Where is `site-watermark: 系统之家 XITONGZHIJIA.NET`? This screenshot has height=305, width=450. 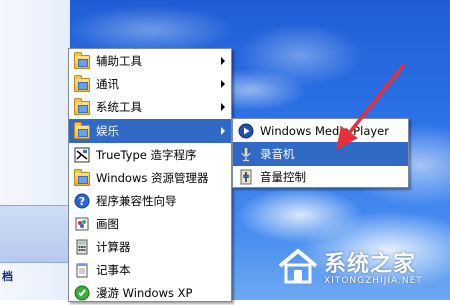 site-watermark: 系统之家 XITONGZHIJIA.NET is located at coordinates (361, 266).